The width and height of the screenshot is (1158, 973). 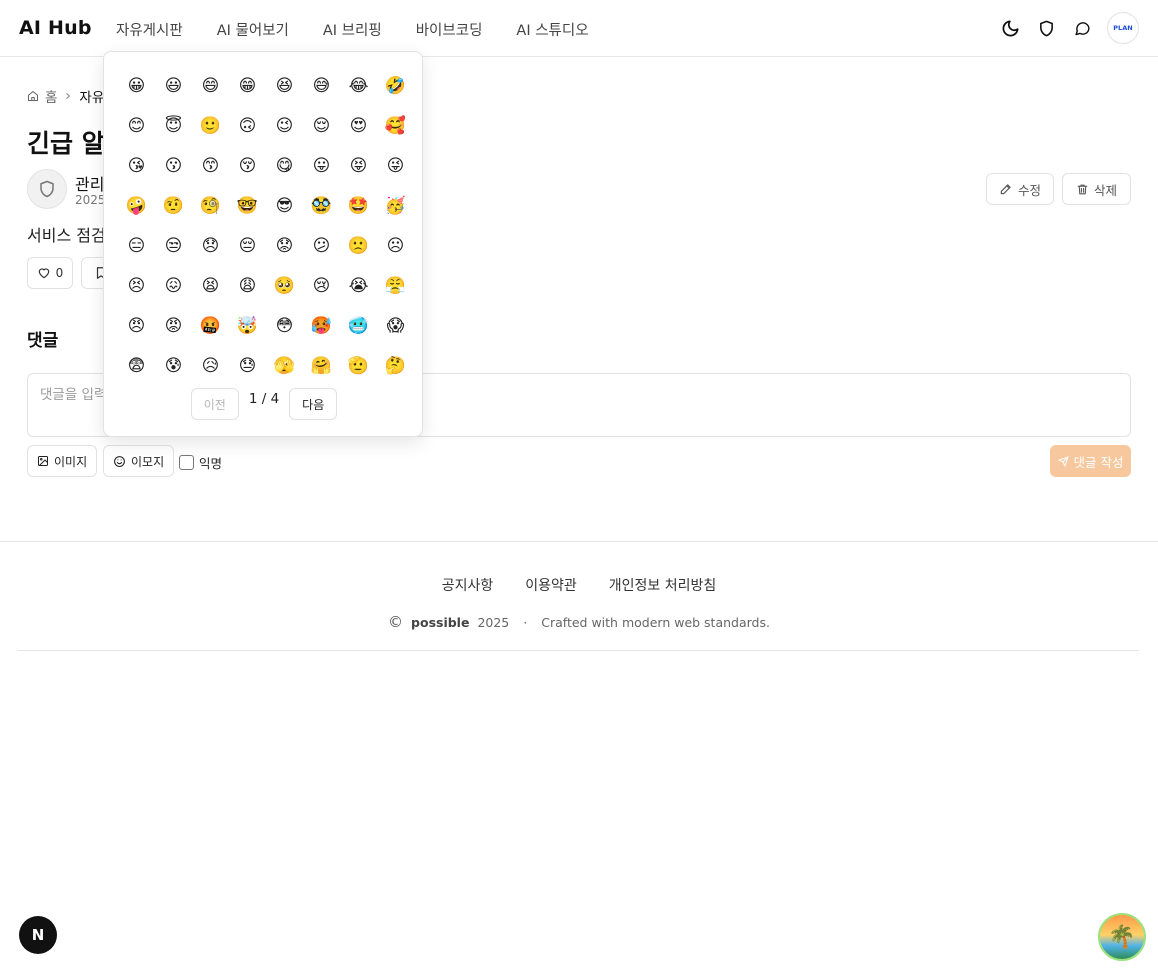 What do you see at coordinates (210, 206) in the screenshot?
I see `emoji-option: 🧐` at bounding box center [210, 206].